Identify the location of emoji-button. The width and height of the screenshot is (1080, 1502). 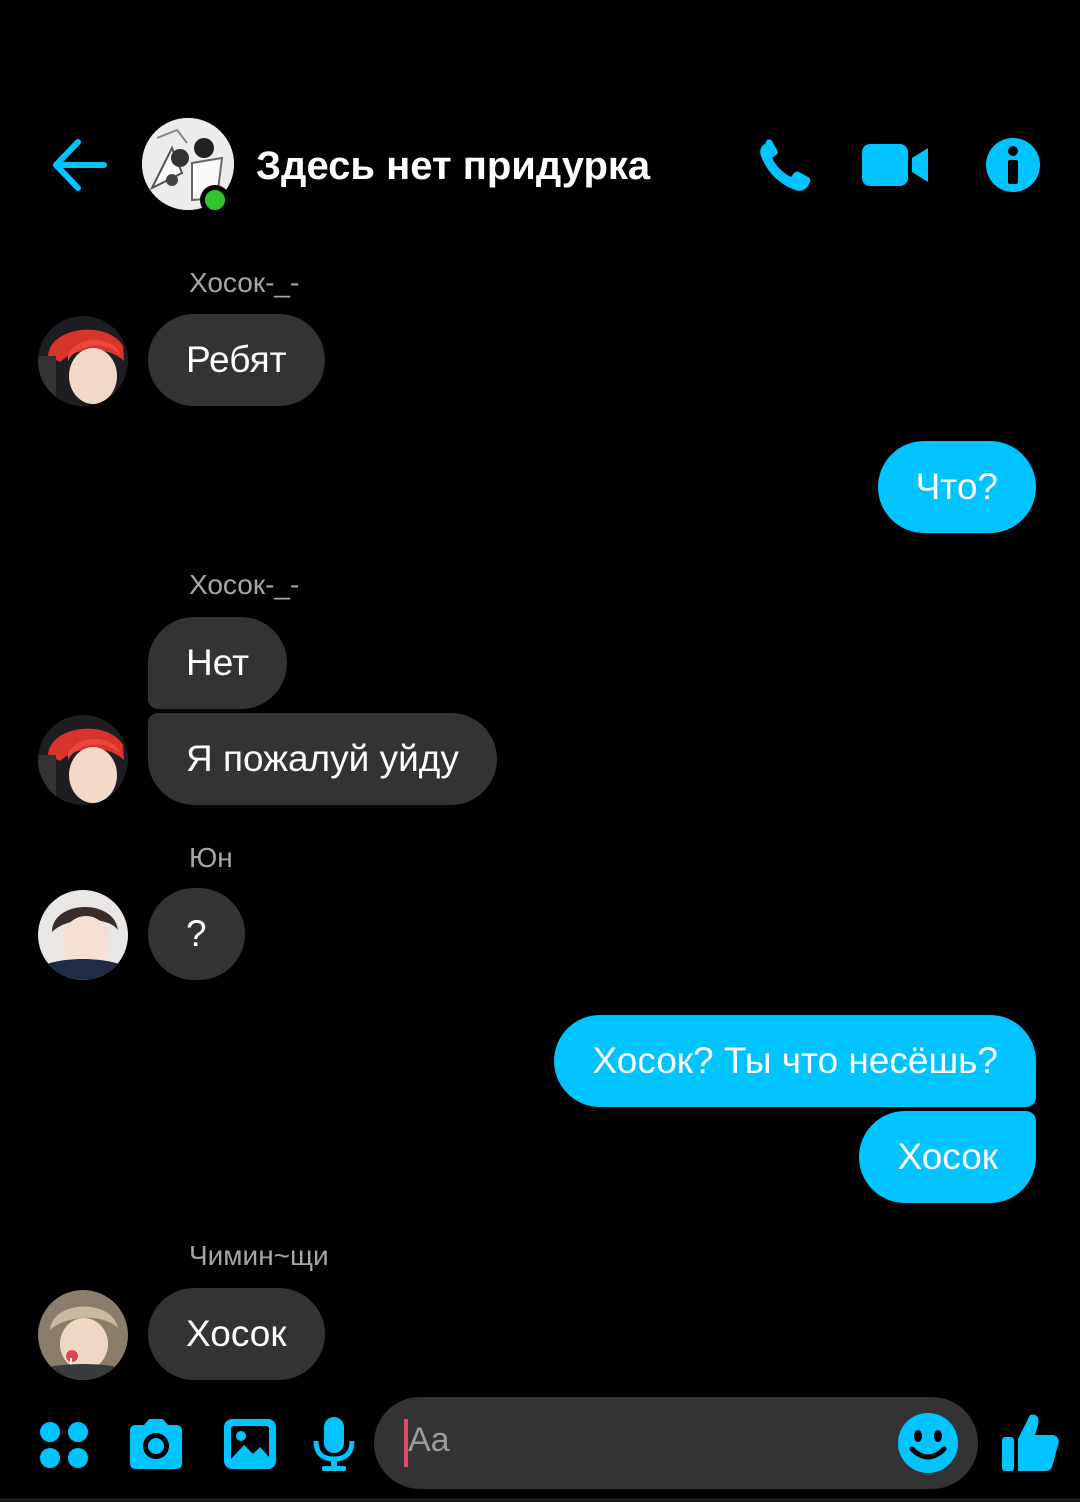
(928, 1443).